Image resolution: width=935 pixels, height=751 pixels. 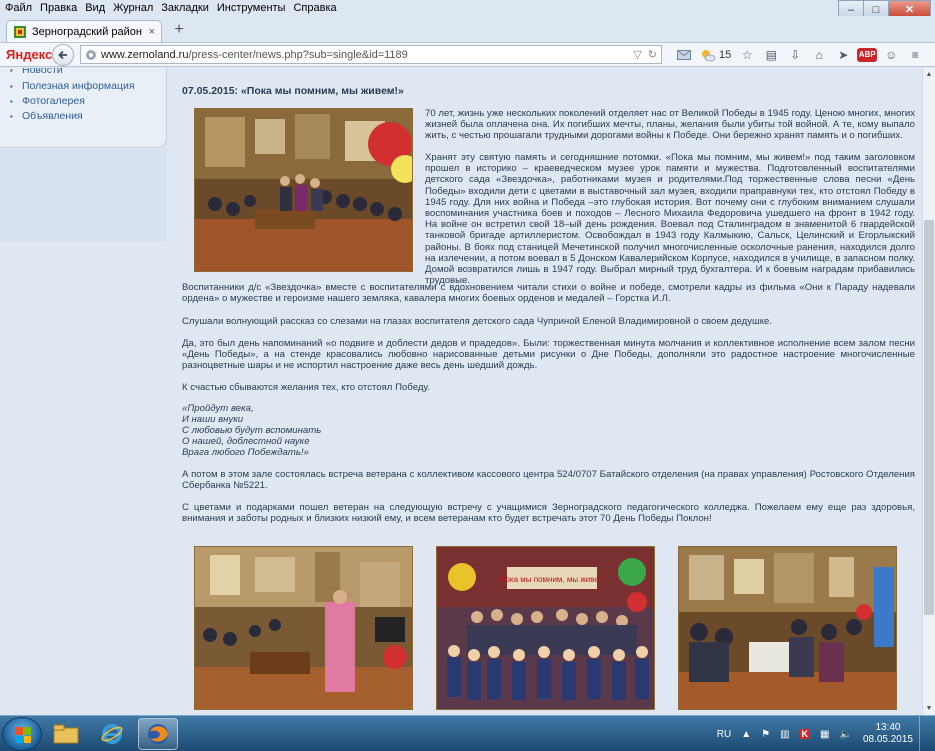 I want to click on weather-widget: 15, so click(x=715, y=55).